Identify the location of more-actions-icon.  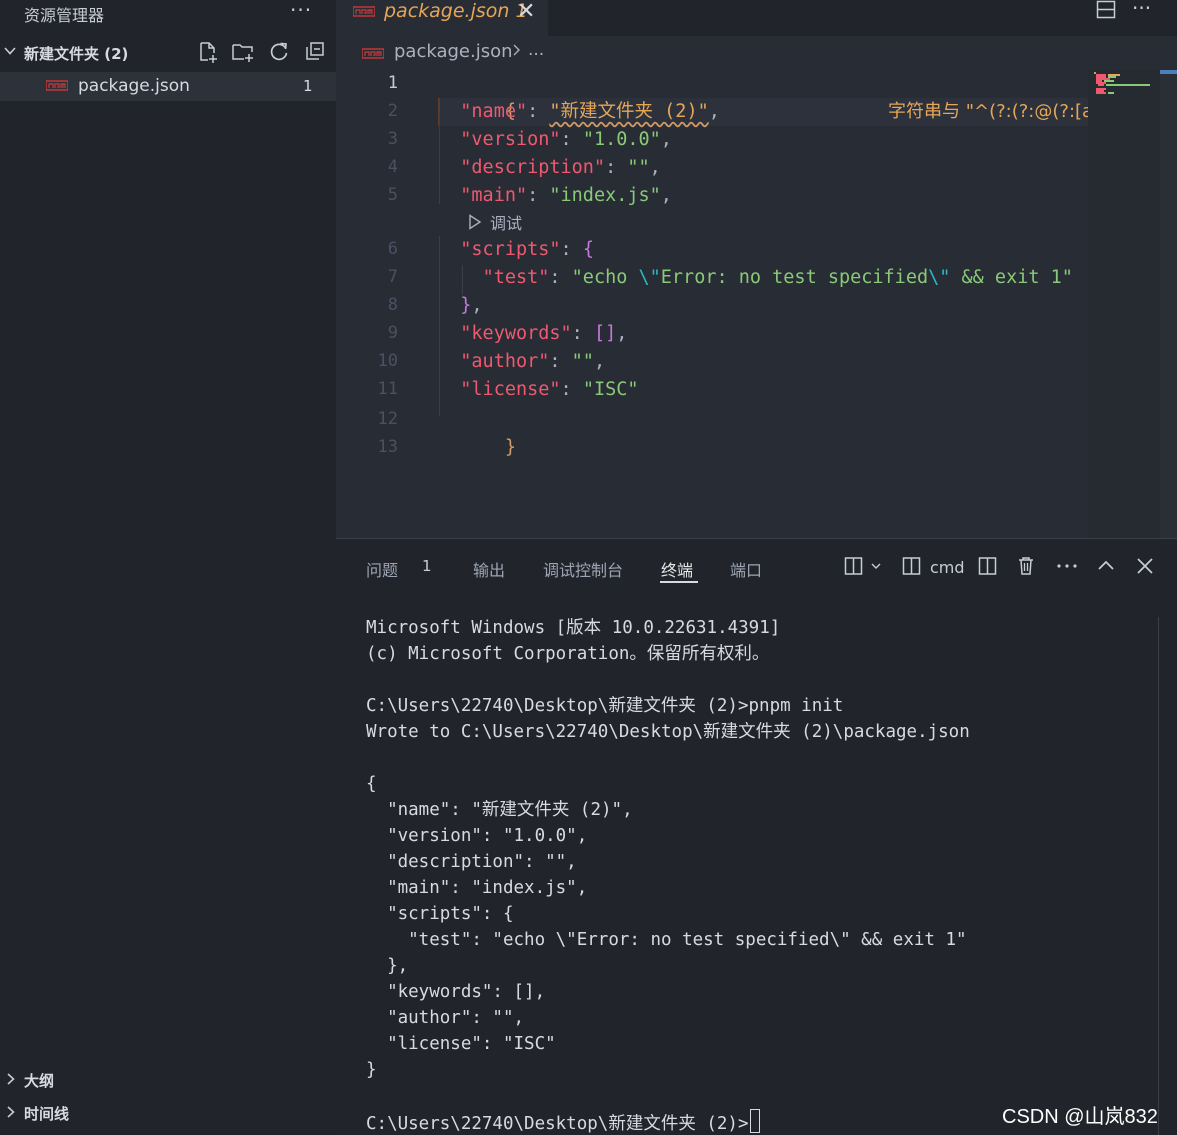
(1067, 566).